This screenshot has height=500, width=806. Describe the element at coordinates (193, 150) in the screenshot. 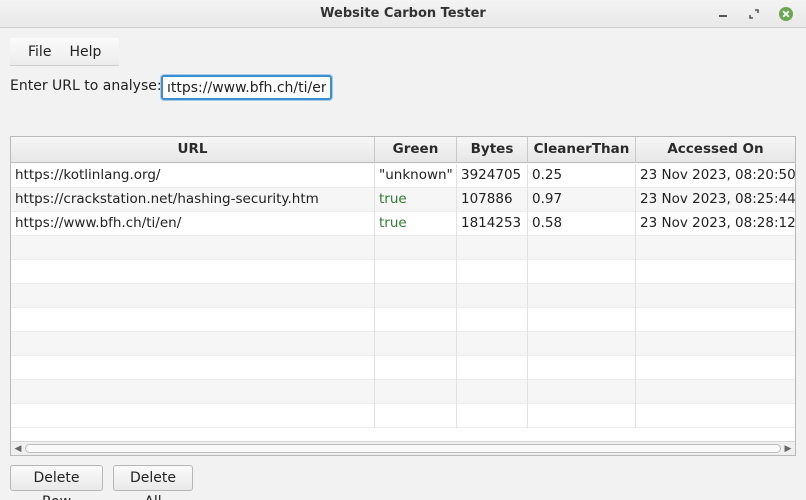

I see `column-header-url: URL` at that location.